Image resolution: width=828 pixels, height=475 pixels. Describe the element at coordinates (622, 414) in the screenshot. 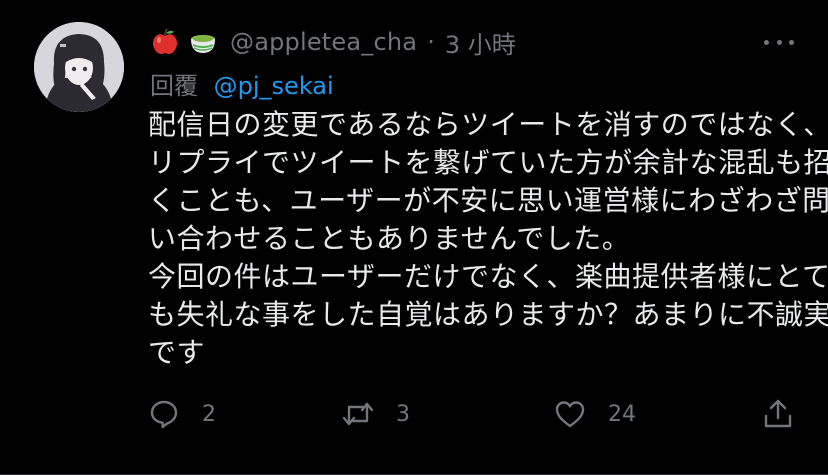

I see `like-count: 24` at that location.